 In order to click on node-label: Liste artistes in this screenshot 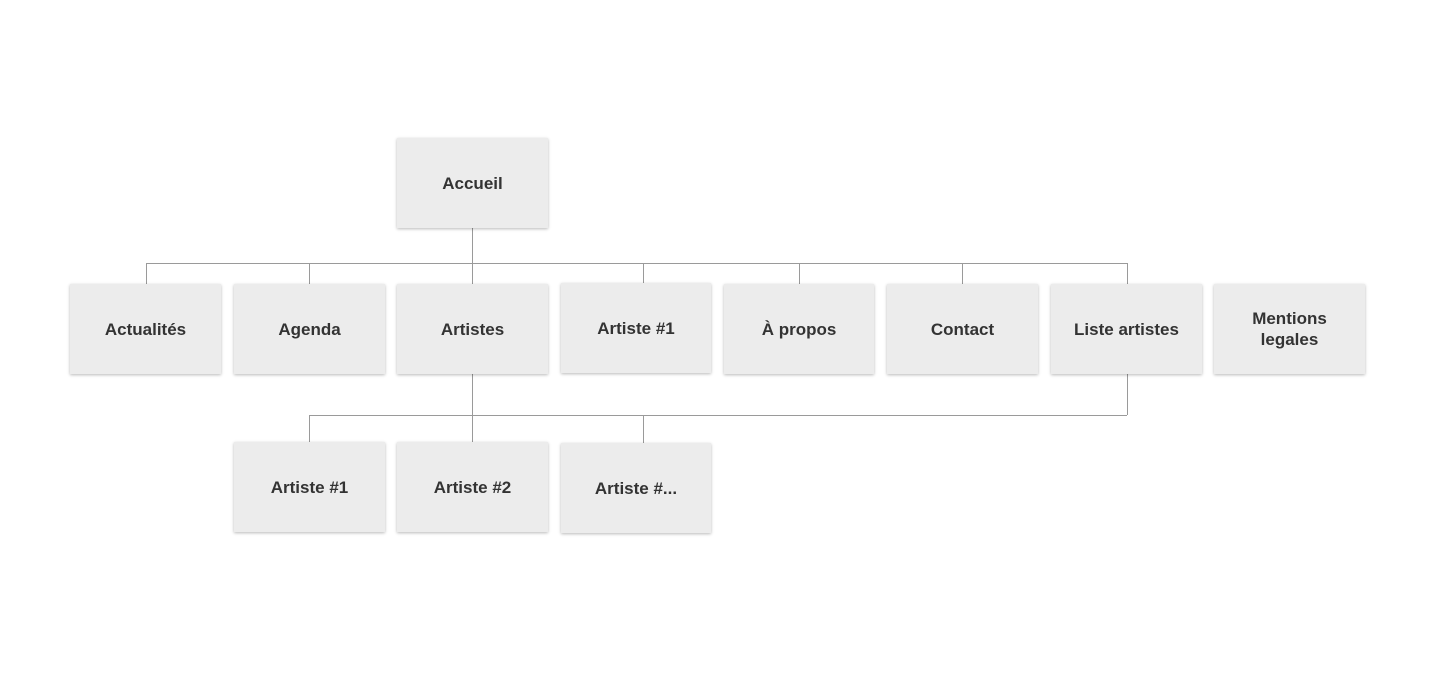, I will do `click(1126, 329)`.